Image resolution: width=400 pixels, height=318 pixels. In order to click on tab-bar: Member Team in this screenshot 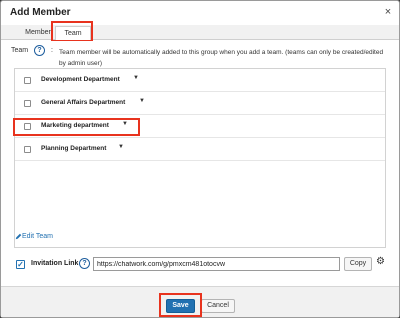, I will do `click(200, 33)`.